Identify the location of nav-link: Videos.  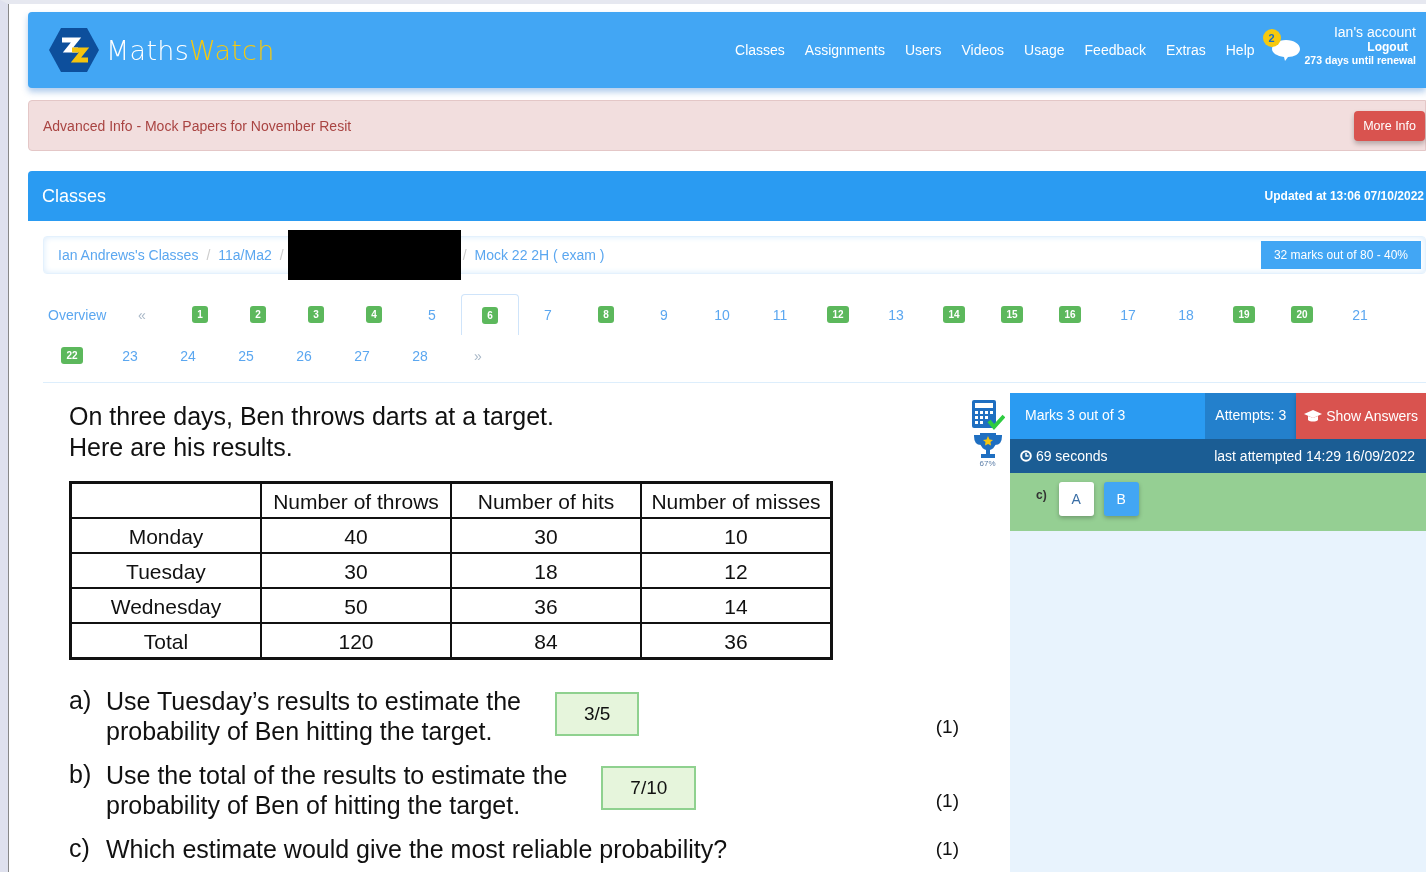
(983, 50).